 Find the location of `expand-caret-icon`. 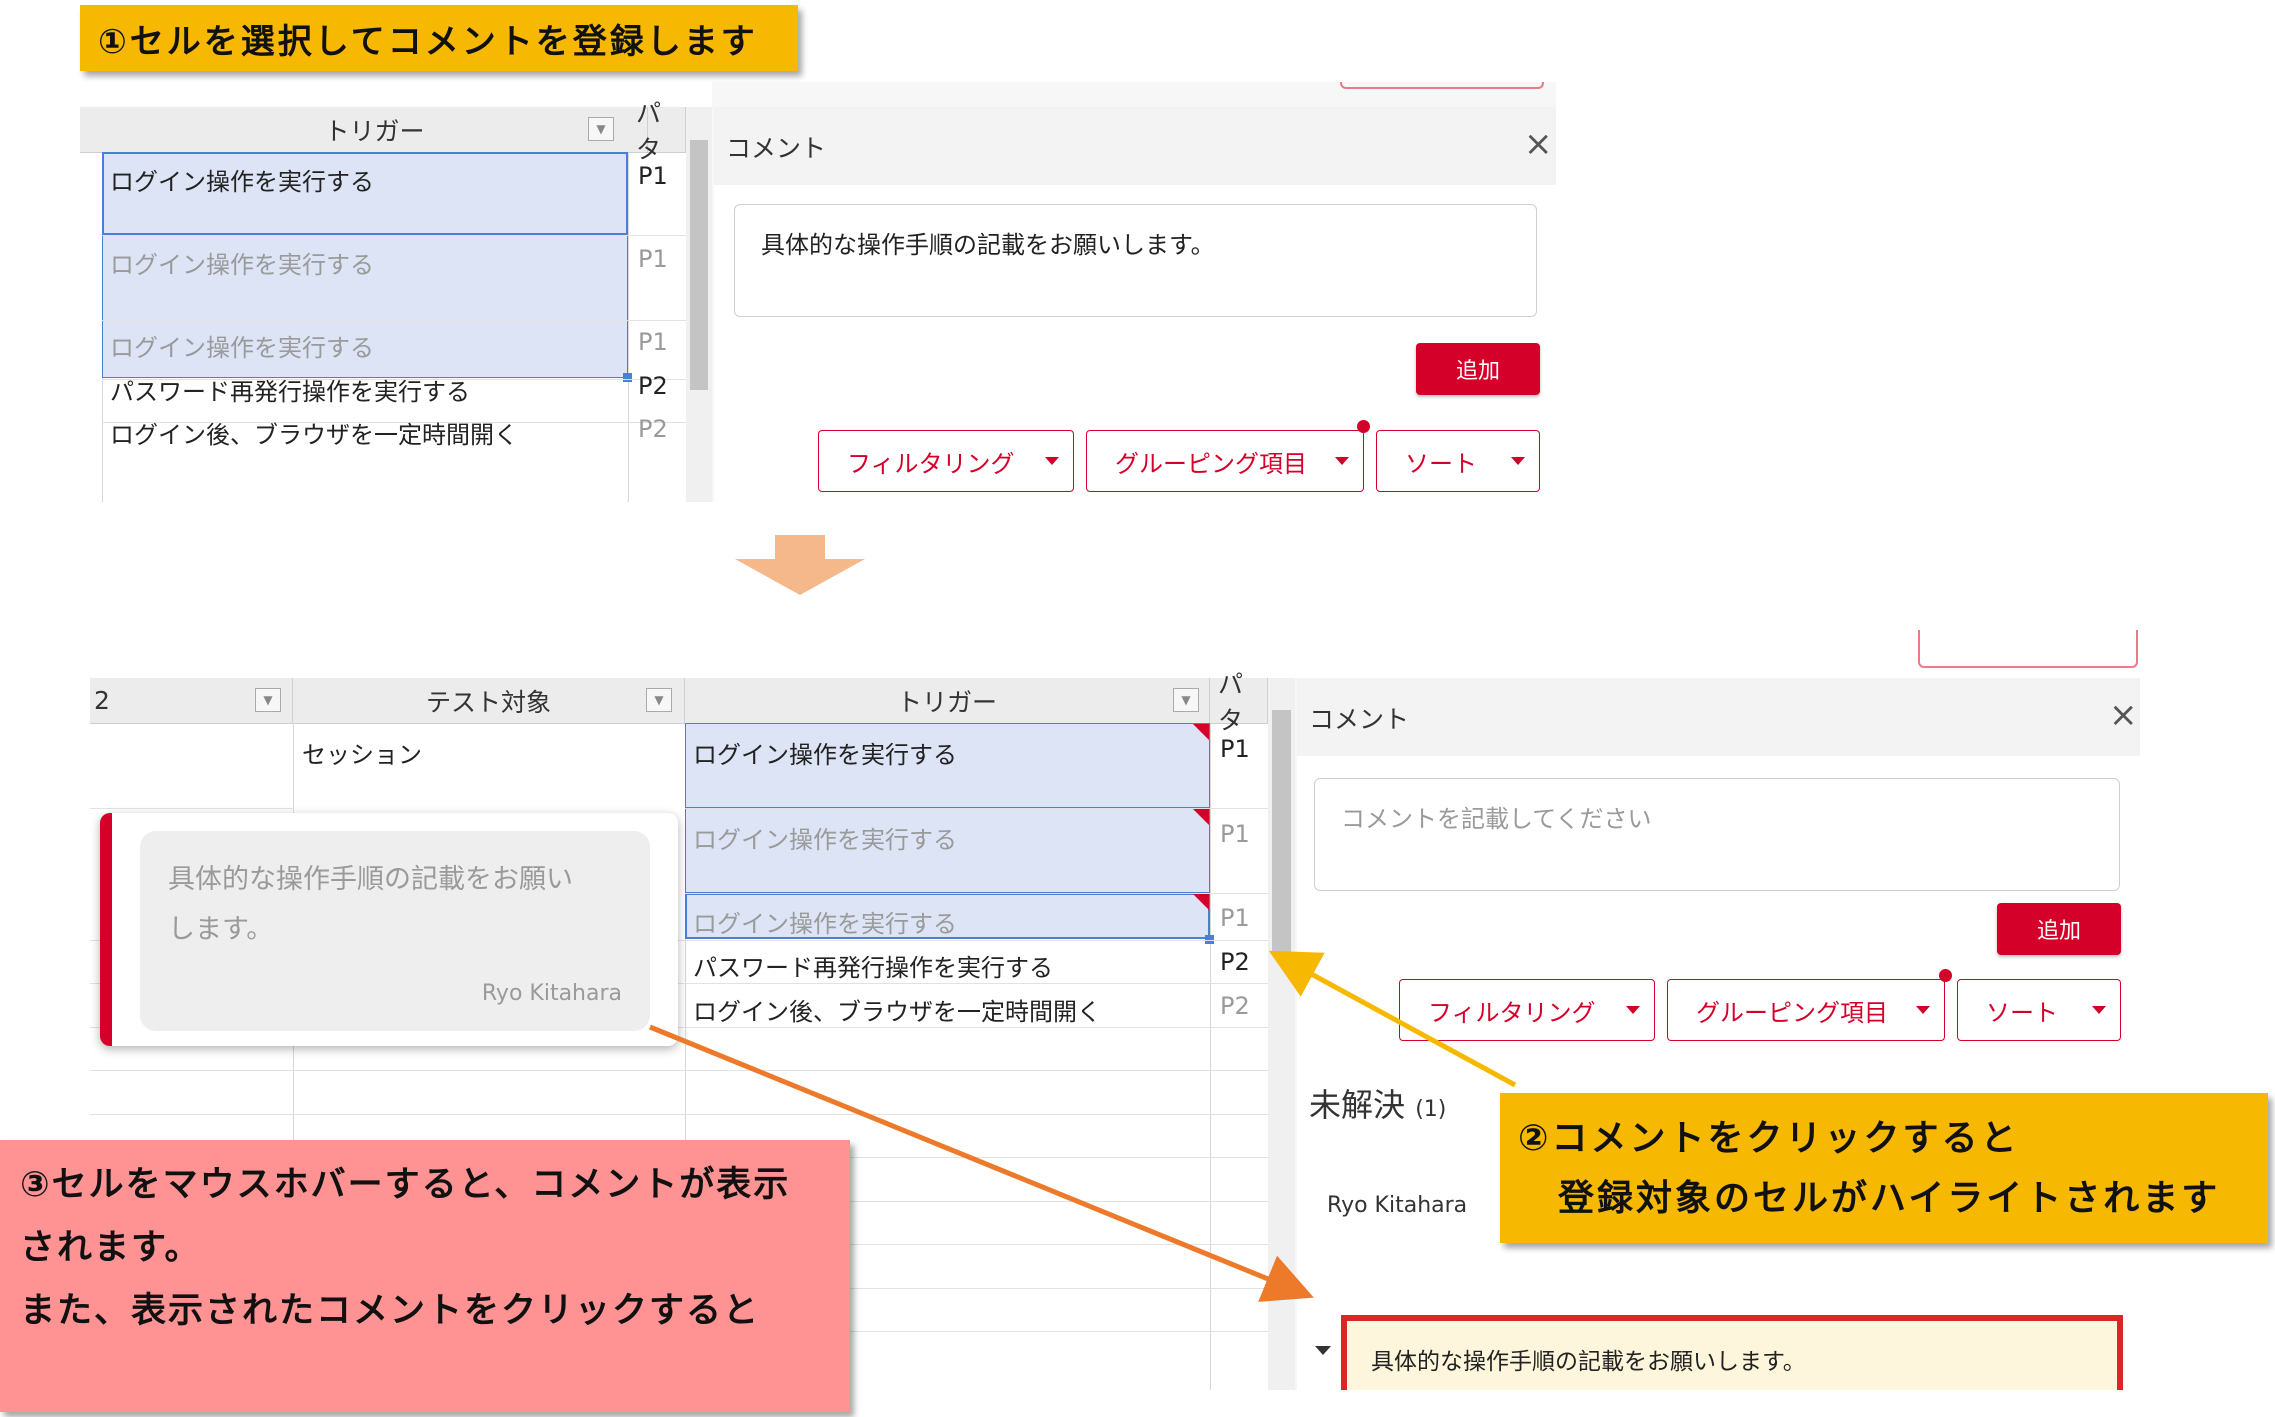

expand-caret-icon is located at coordinates (1323, 1350).